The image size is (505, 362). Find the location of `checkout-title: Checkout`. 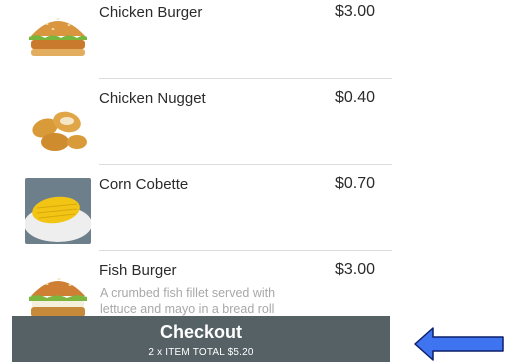

checkout-title: Checkout is located at coordinates (200, 332).